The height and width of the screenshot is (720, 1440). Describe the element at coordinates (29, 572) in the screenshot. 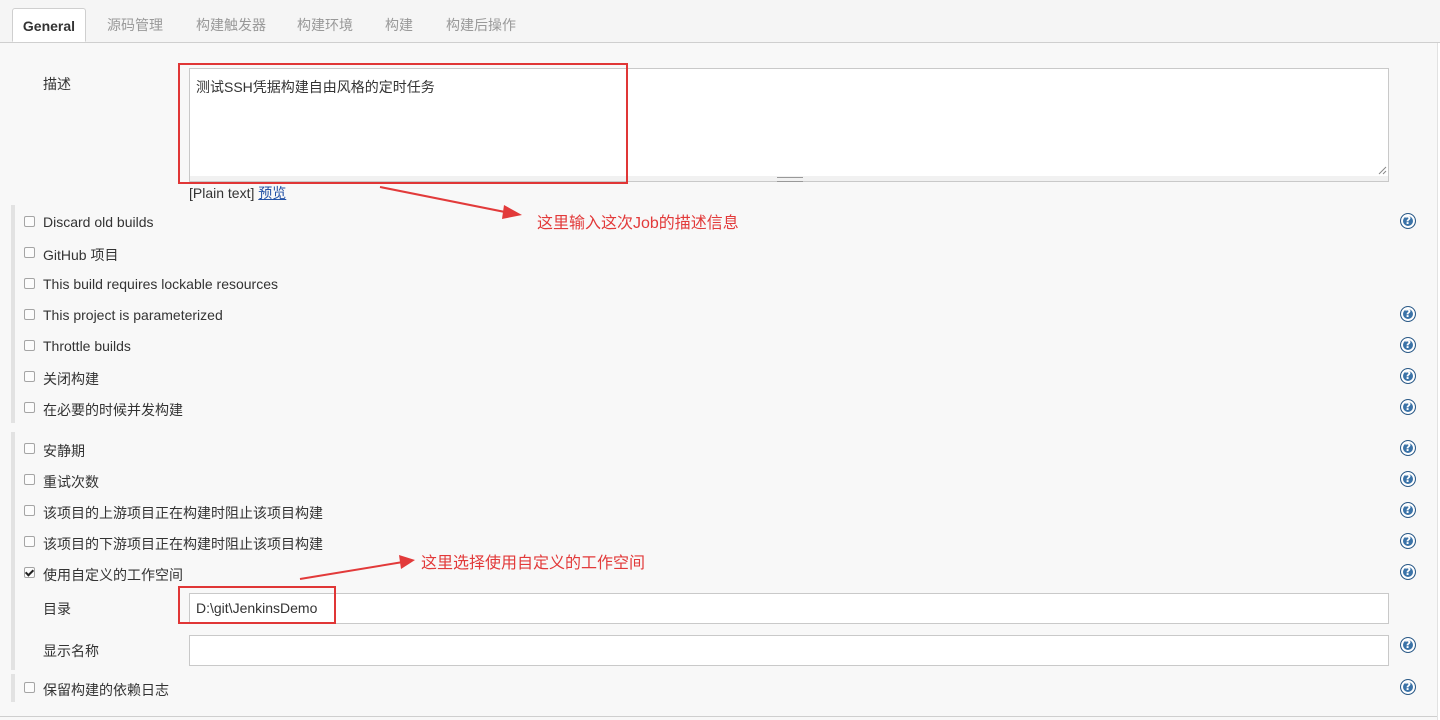

I see `custom-workspace-checkbox` at that location.